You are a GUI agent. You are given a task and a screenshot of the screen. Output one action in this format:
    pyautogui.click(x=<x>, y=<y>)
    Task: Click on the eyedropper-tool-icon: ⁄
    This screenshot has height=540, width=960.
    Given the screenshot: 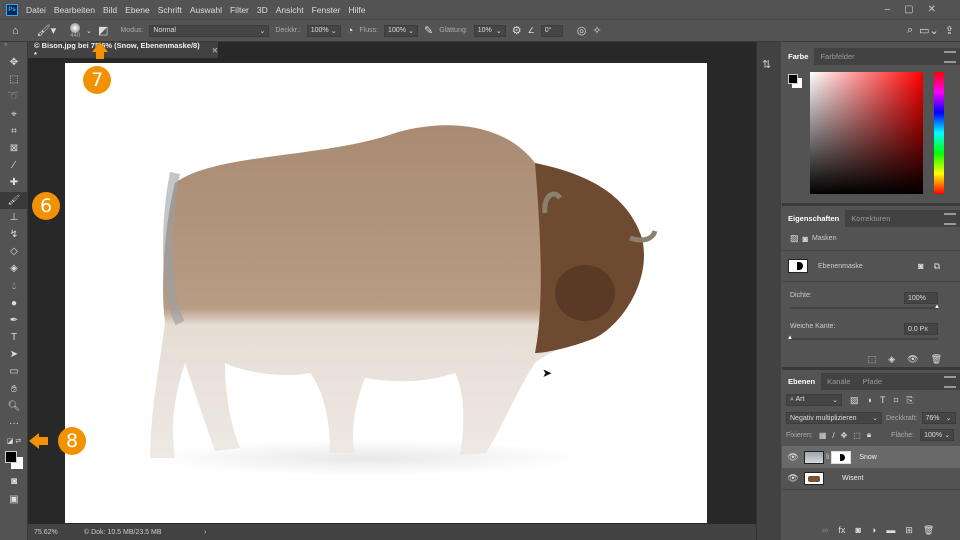 What is the action you would take?
    pyautogui.click(x=14, y=165)
    